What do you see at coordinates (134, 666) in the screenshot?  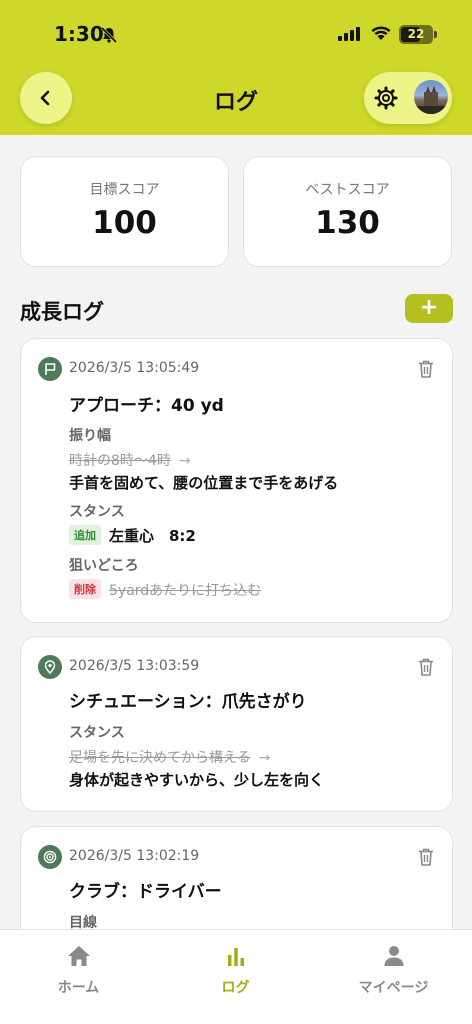 I see `log-date: 2026/3/5 13:03:59` at bounding box center [134, 666].